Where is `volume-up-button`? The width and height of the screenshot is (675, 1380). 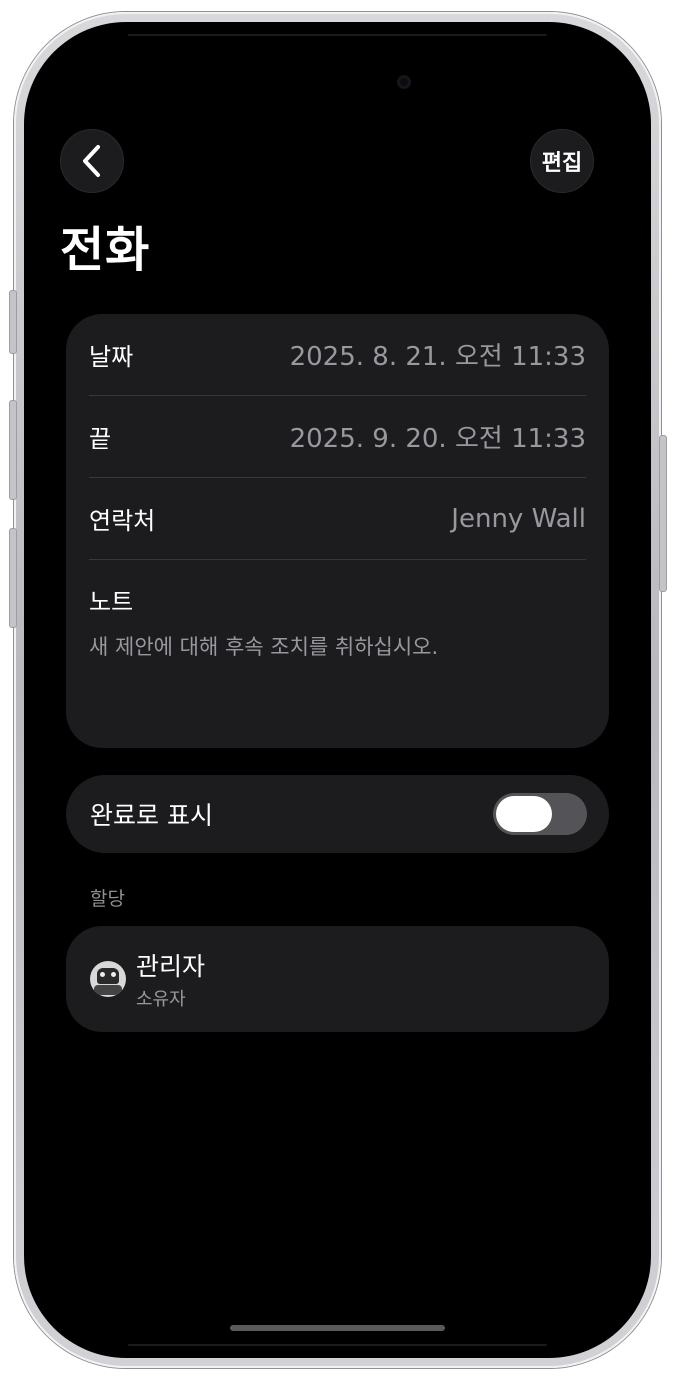
volume-up-button is located at coordinates (13, 450).